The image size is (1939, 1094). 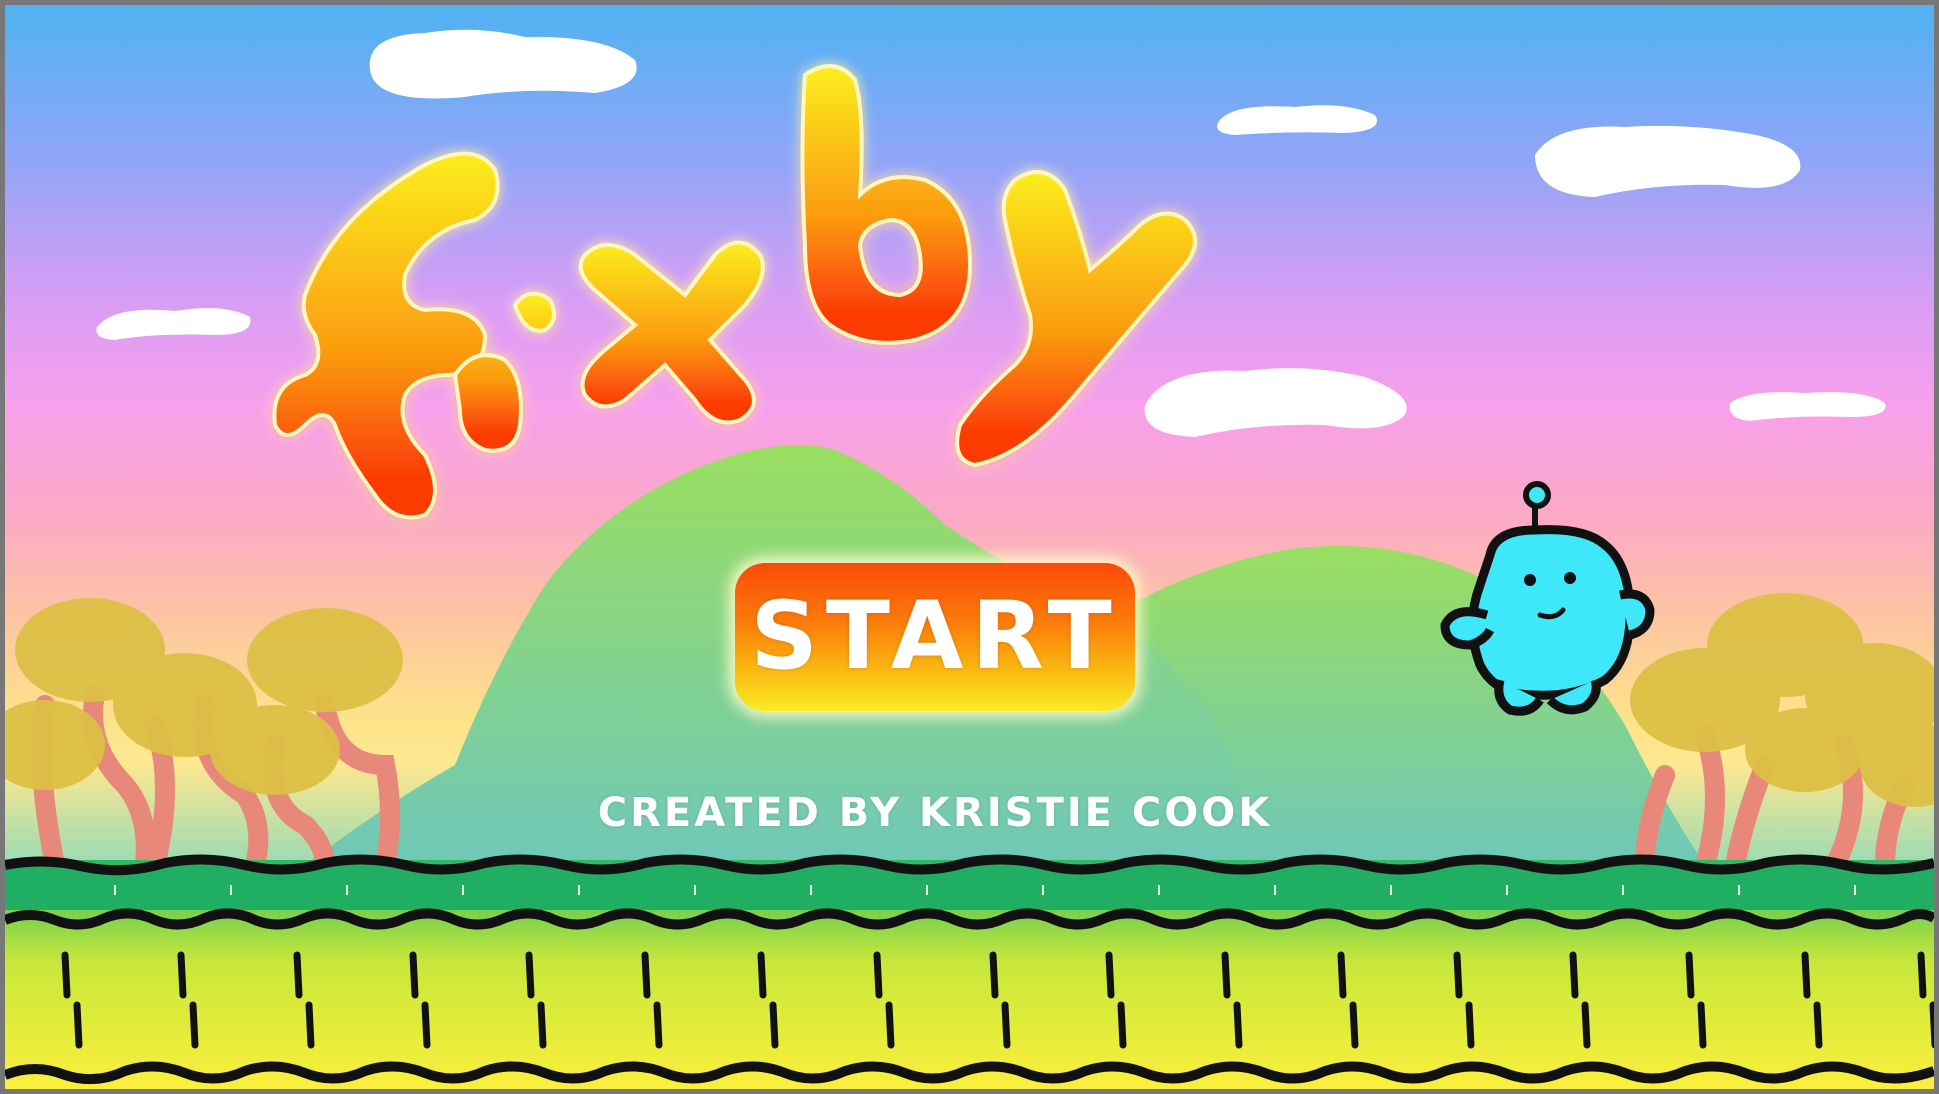 What do you see at coordinates (386, 335) in the screenshot?
I see `logo-letter-f` at bounding box center [386, 335].